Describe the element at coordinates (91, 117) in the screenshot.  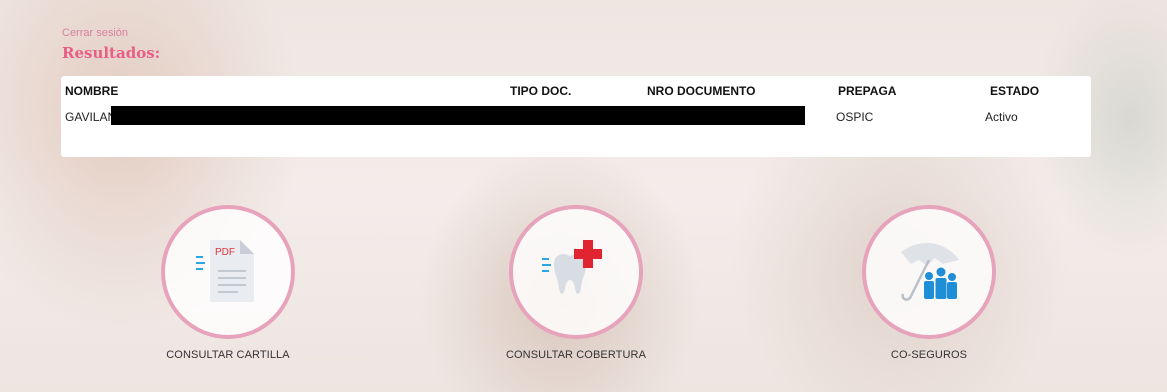
I see `cell-nombre: GAVILAN` at that location.